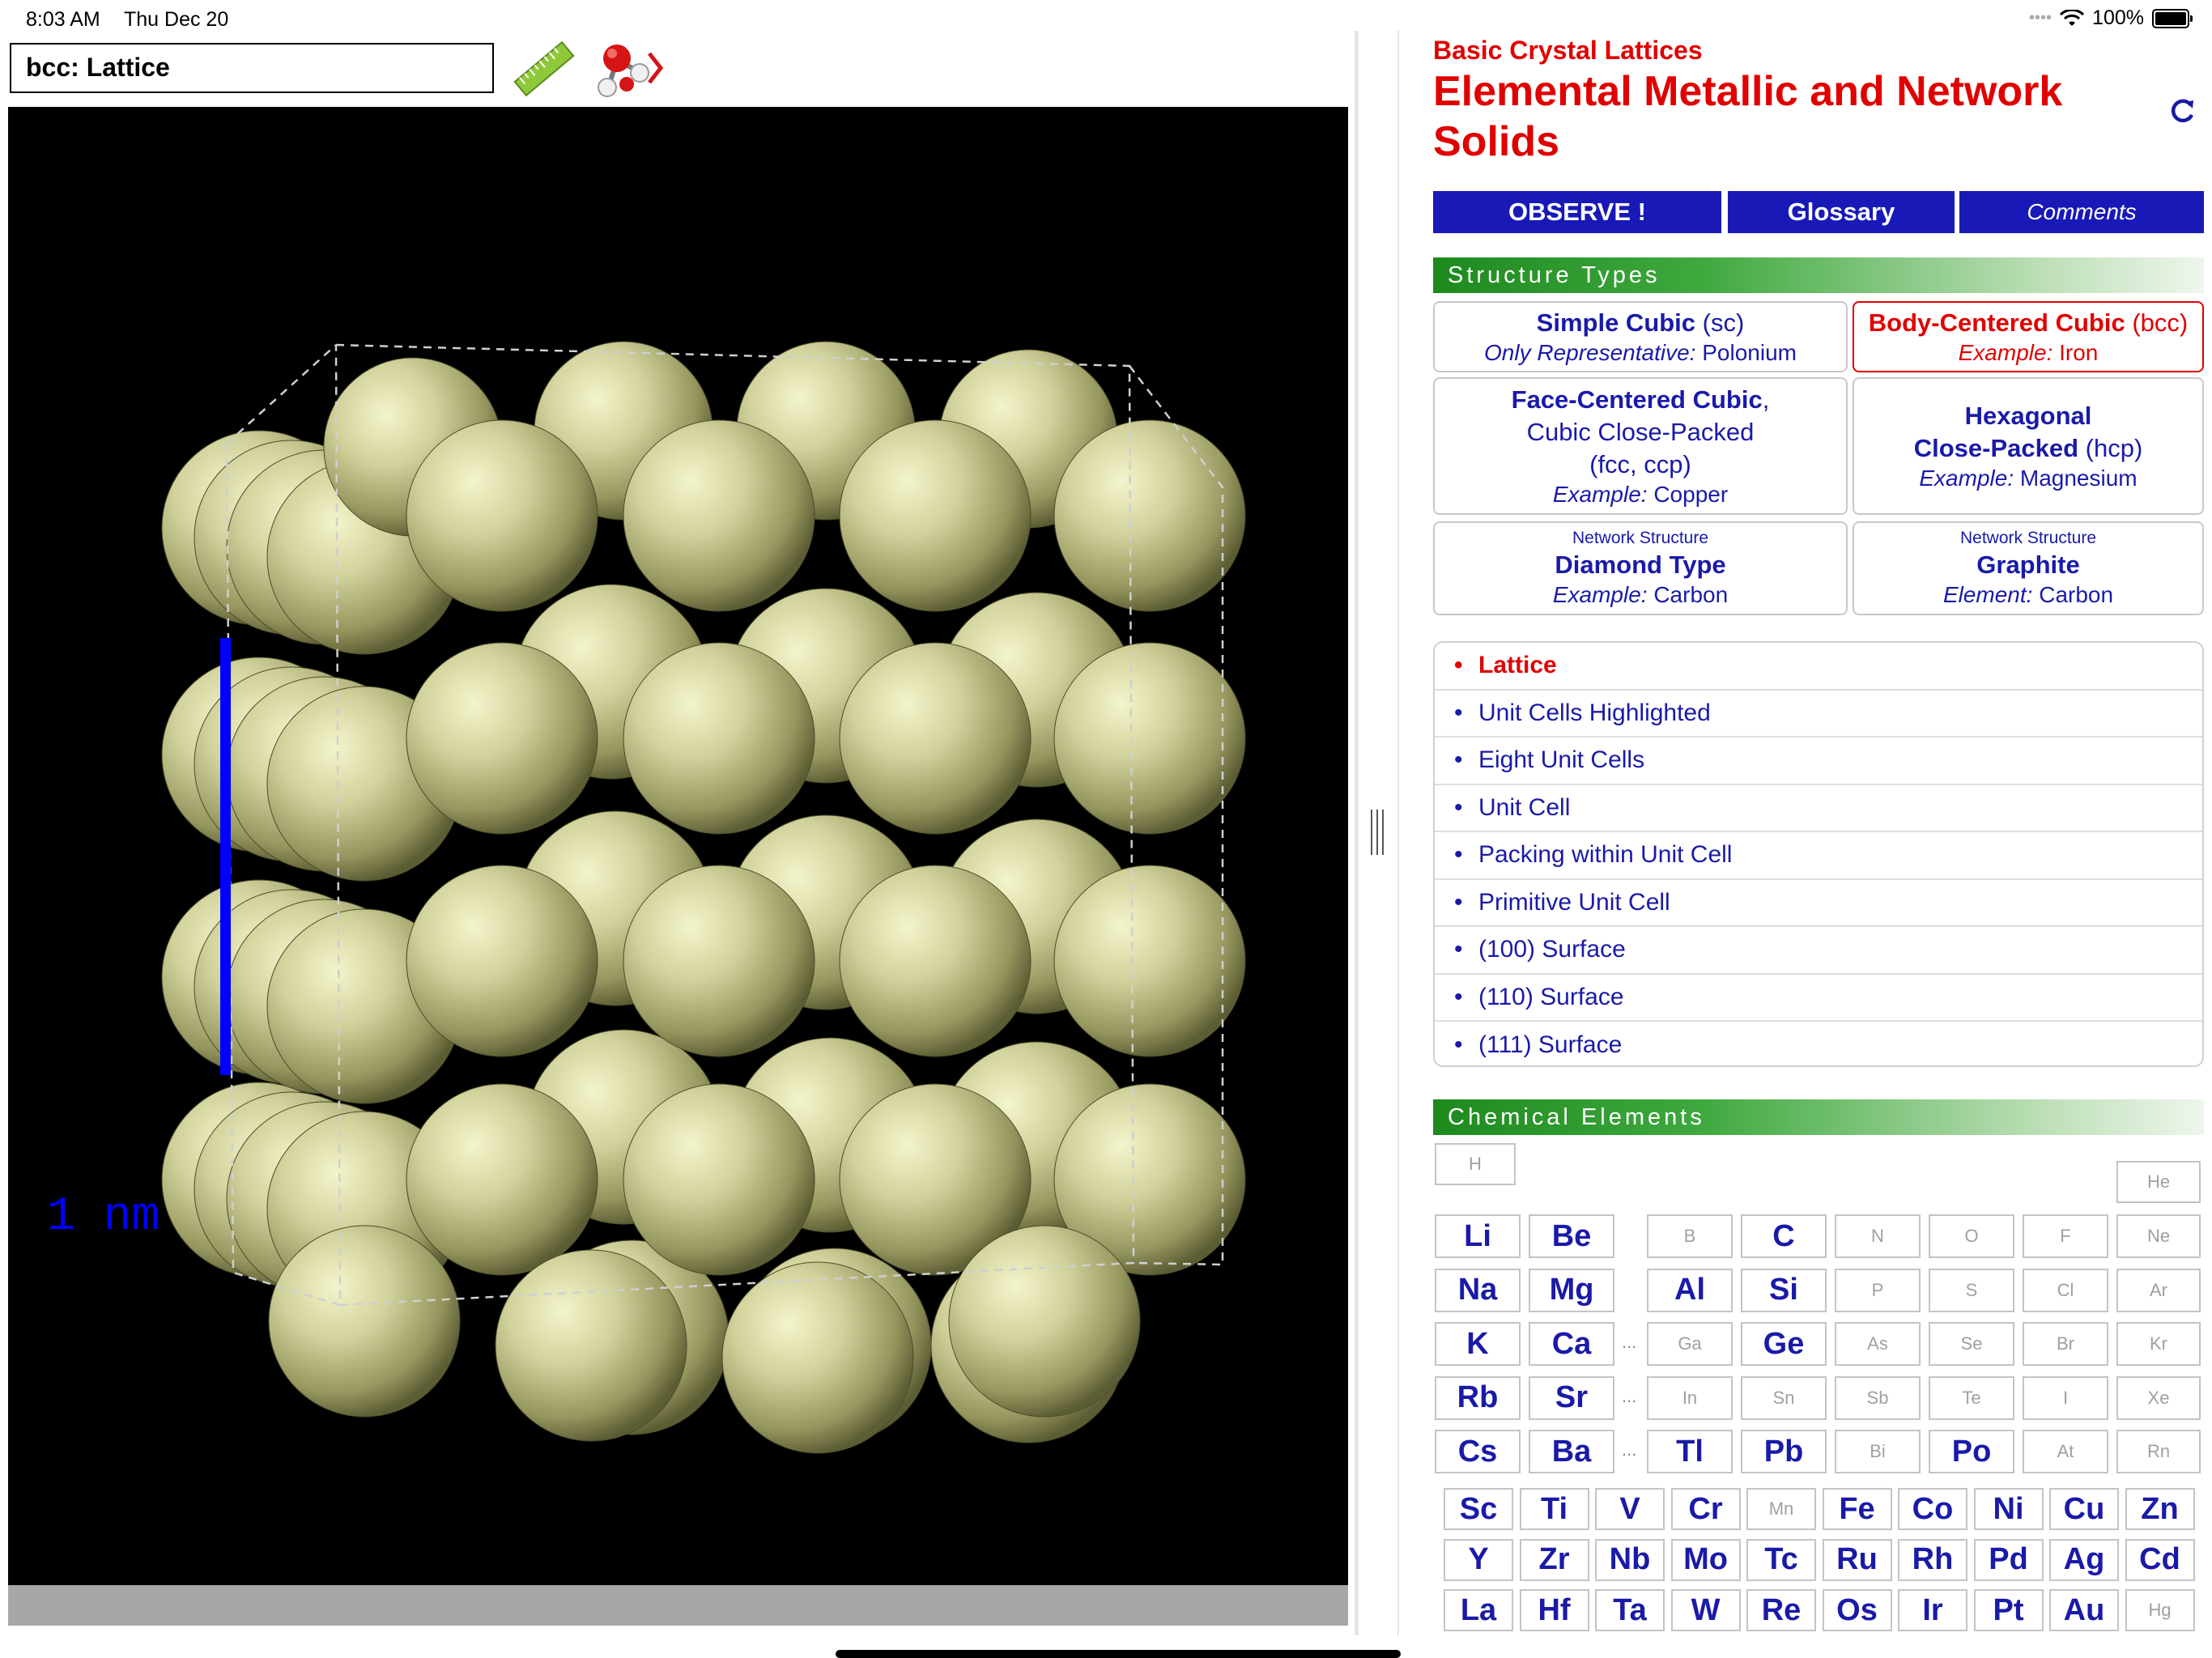 The image size is (2212, 1658). Describe the element at coordinates (1819, 761) in the screenshot. I see `view-item-2: • Eight Unit Cells` at that location.